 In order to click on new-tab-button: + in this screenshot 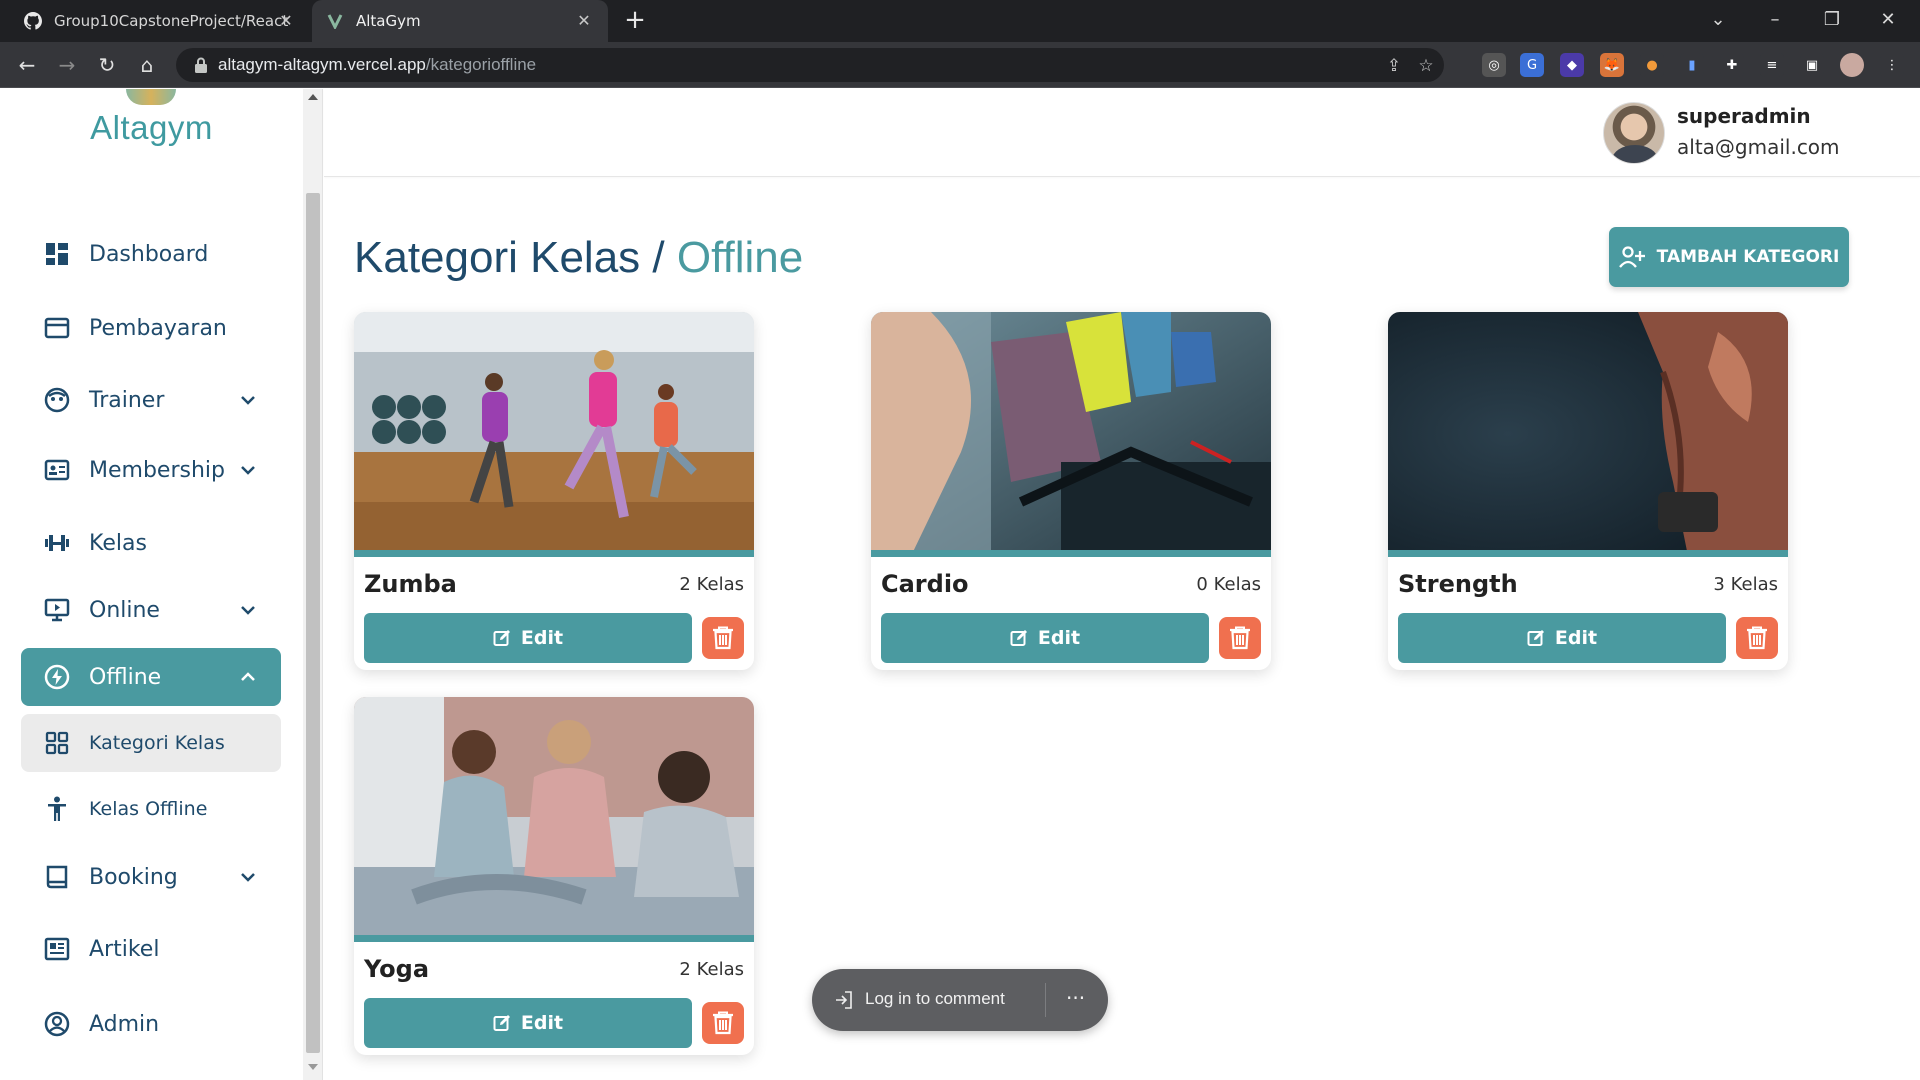, I will do `click(635, 20)`.